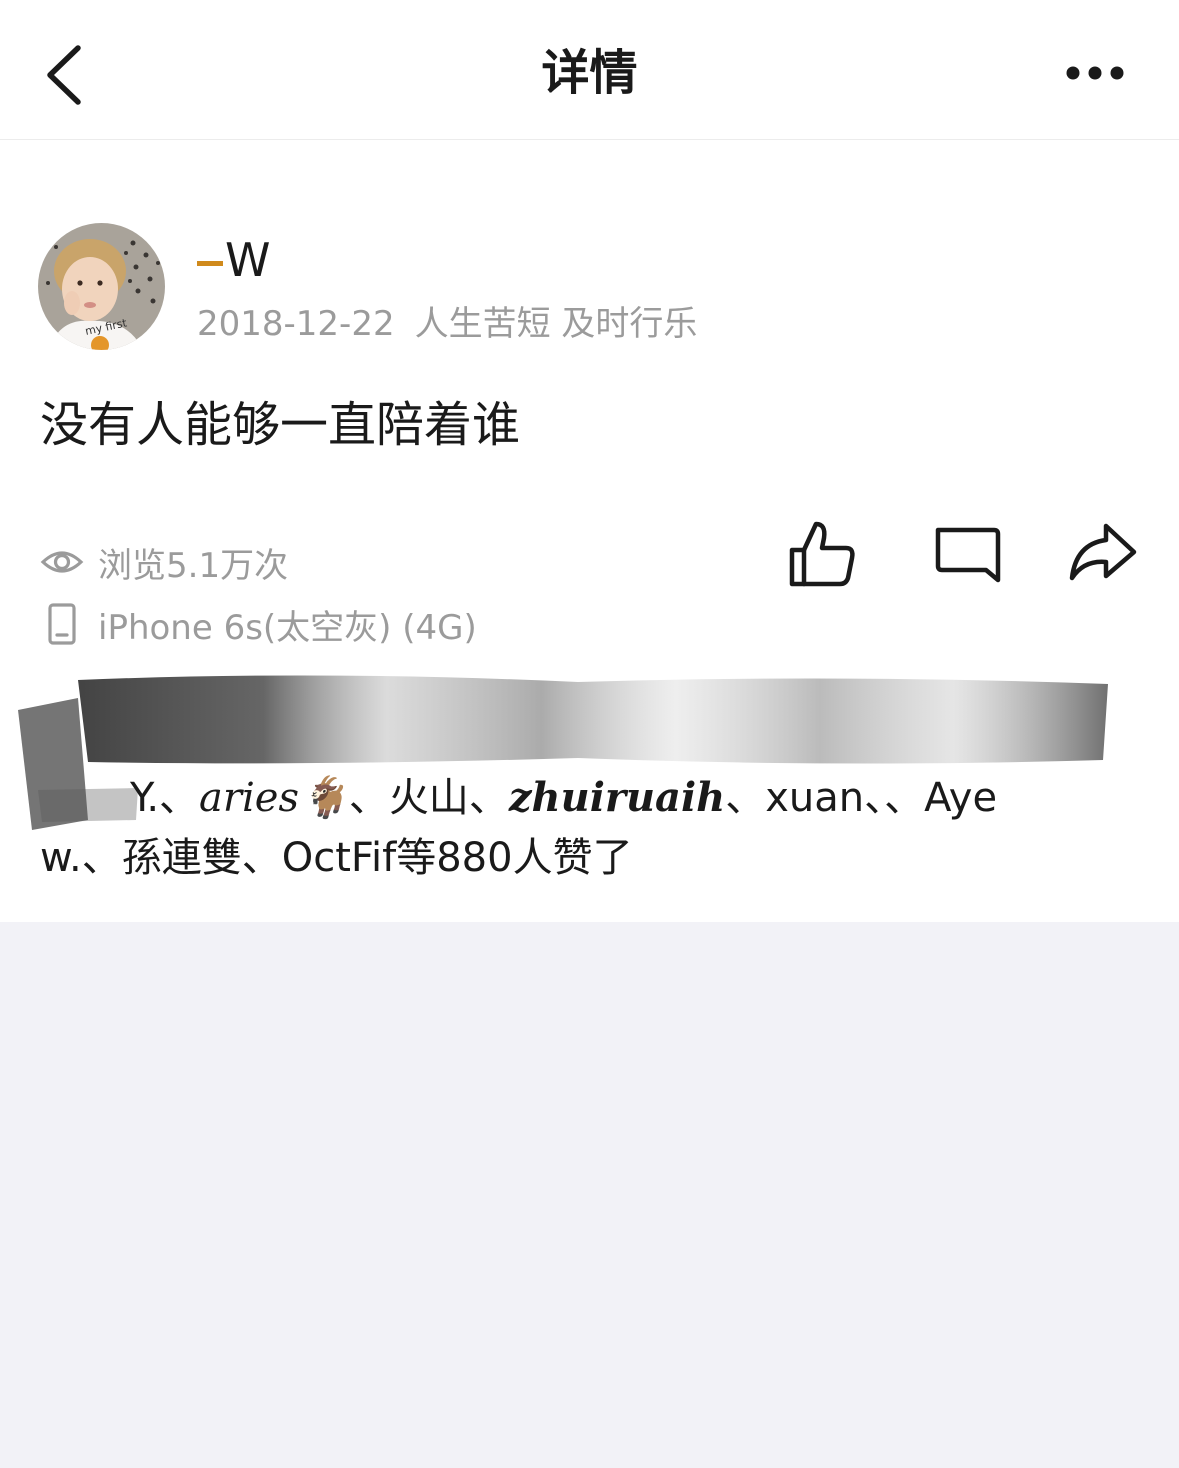 This screenshot has width=1179, height=1468. Describe the element at coordinates (210, 263) in the screenshot. I see `username-decoration` at that location.